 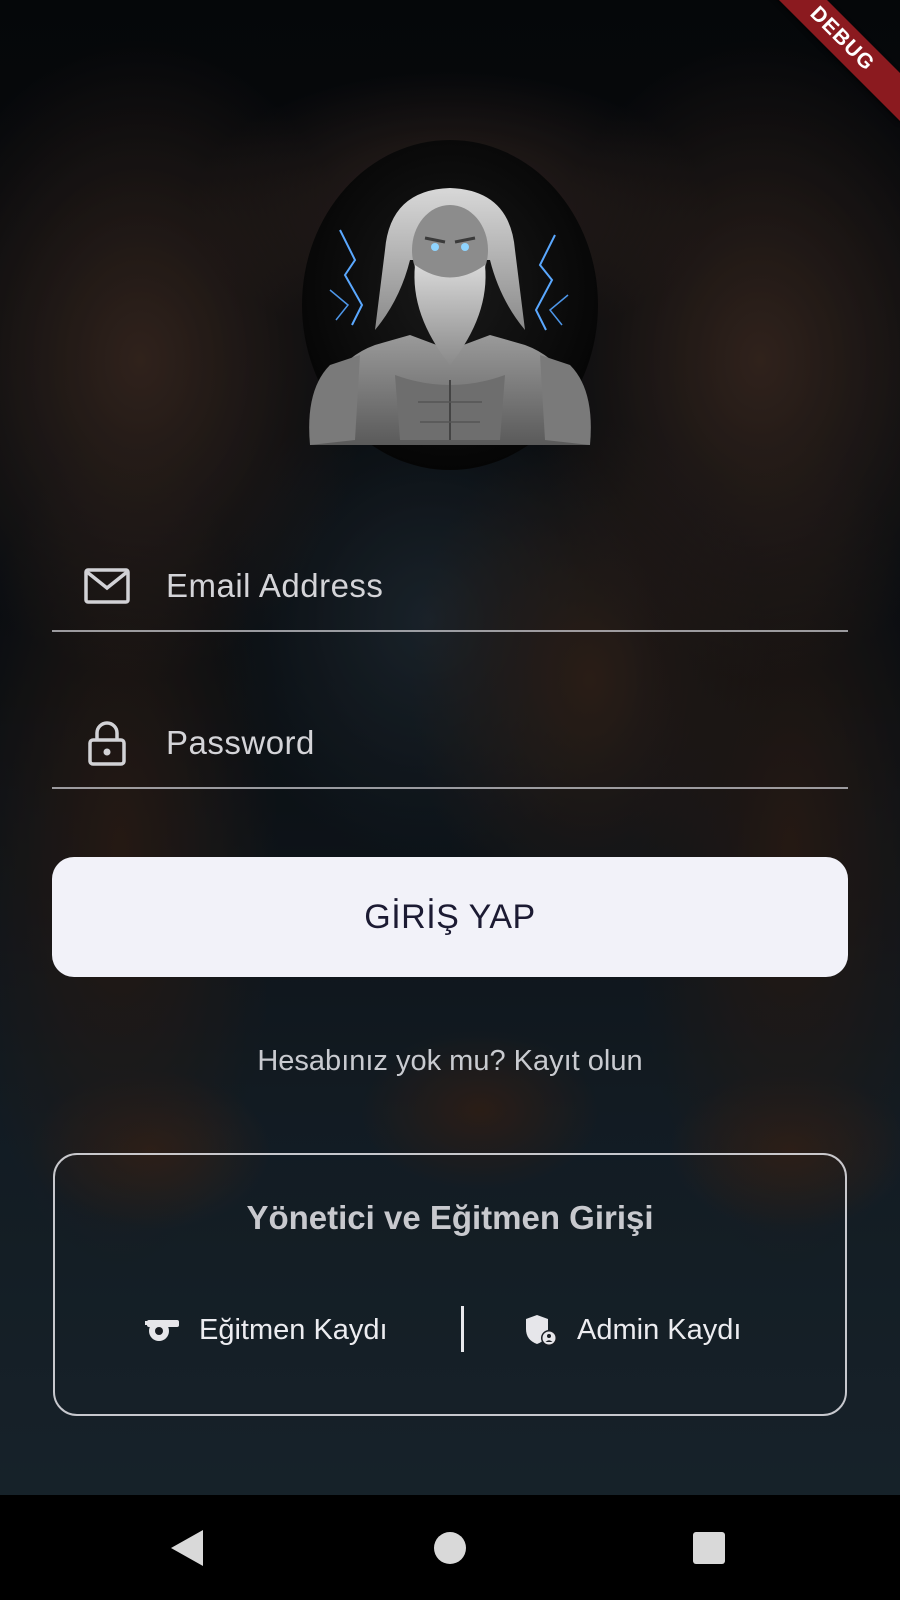 I want to click on mail-icon, so click(x=107, y=586).